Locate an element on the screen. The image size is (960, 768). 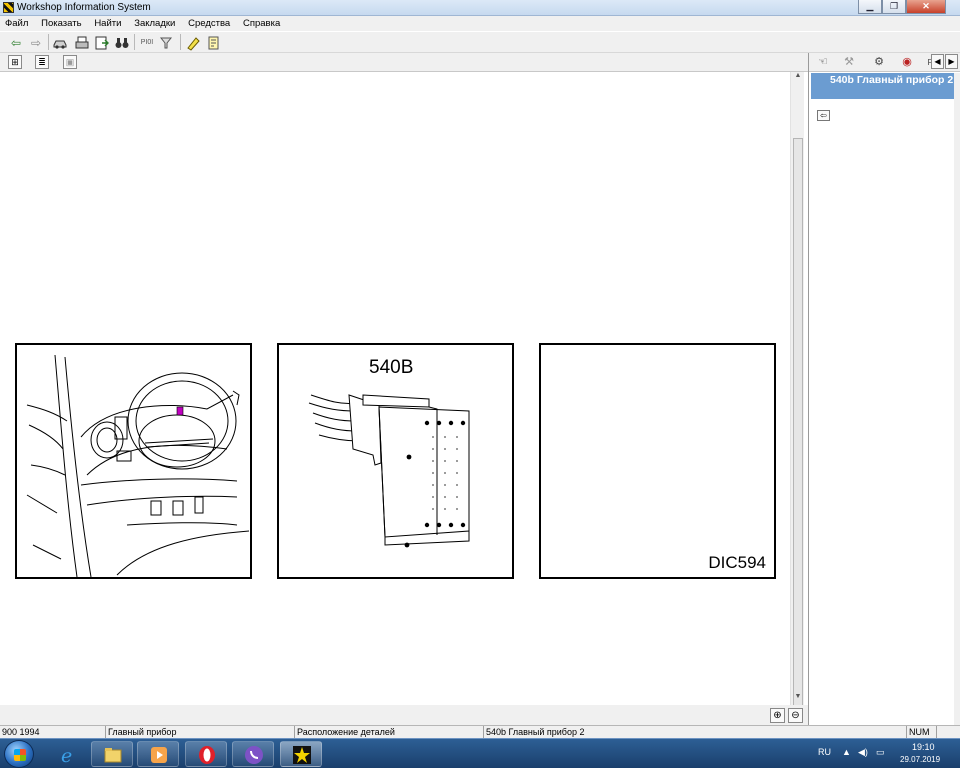
clock-date: 29.07.2019 is located at coordinates (920, 759).